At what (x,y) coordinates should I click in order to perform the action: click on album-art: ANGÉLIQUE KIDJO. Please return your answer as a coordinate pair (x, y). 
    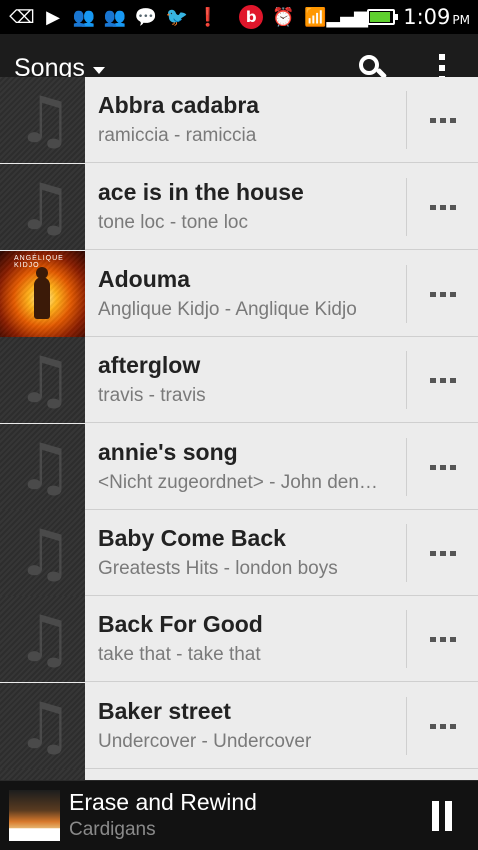
    Looking at the image, I should click on (42, 294).